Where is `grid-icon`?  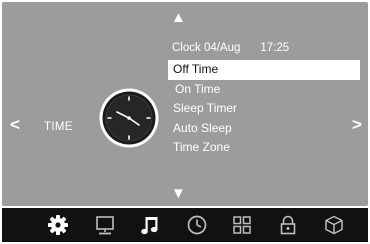
grid-icon is located at coordinates (242, 225).